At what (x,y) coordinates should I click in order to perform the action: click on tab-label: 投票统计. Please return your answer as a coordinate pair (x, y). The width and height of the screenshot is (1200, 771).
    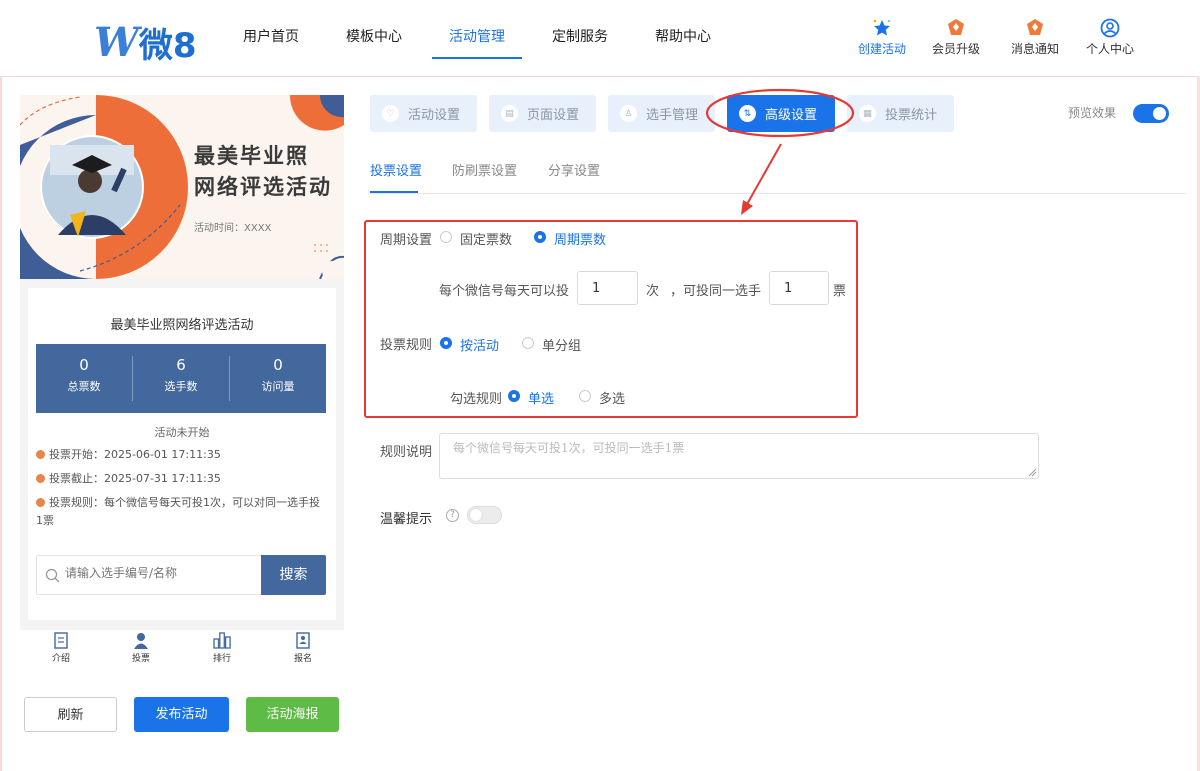
    Looking at the image, I should click on (911, 115).